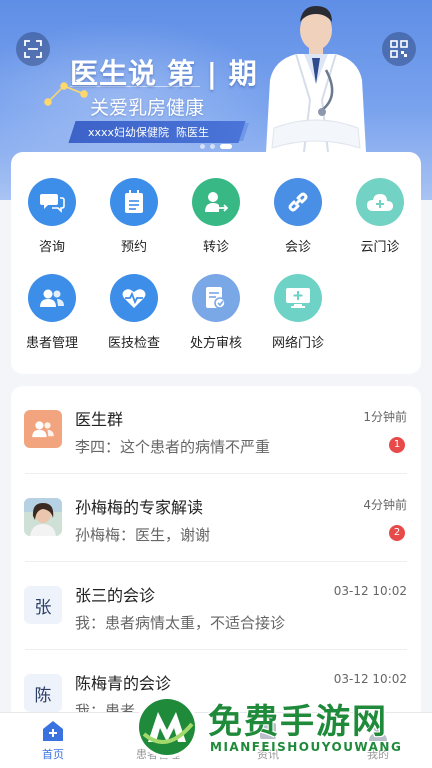  I want to click on watermark-subtext: MIANFEISHOUYOUWANG, so click(306, 747).